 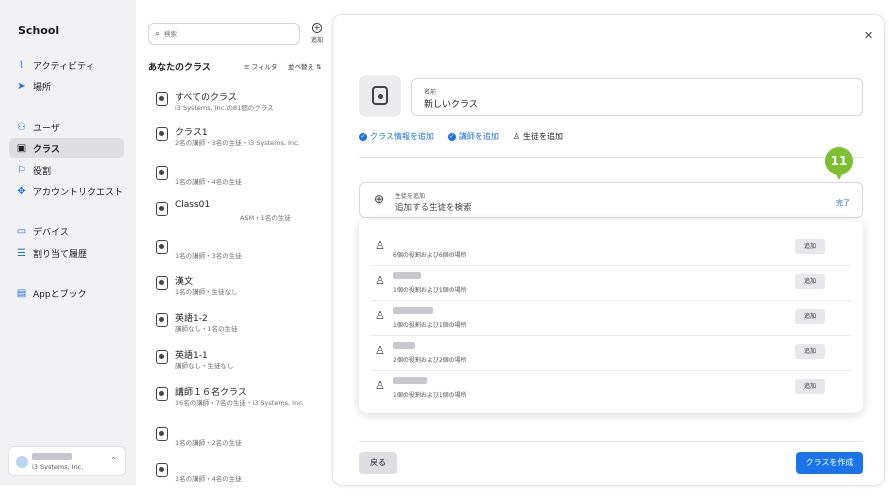 What do you see at coordinates (42, 87) in the screenshot?
I see `sidebar-item-label: 場所` at bounding box center [42, 87].